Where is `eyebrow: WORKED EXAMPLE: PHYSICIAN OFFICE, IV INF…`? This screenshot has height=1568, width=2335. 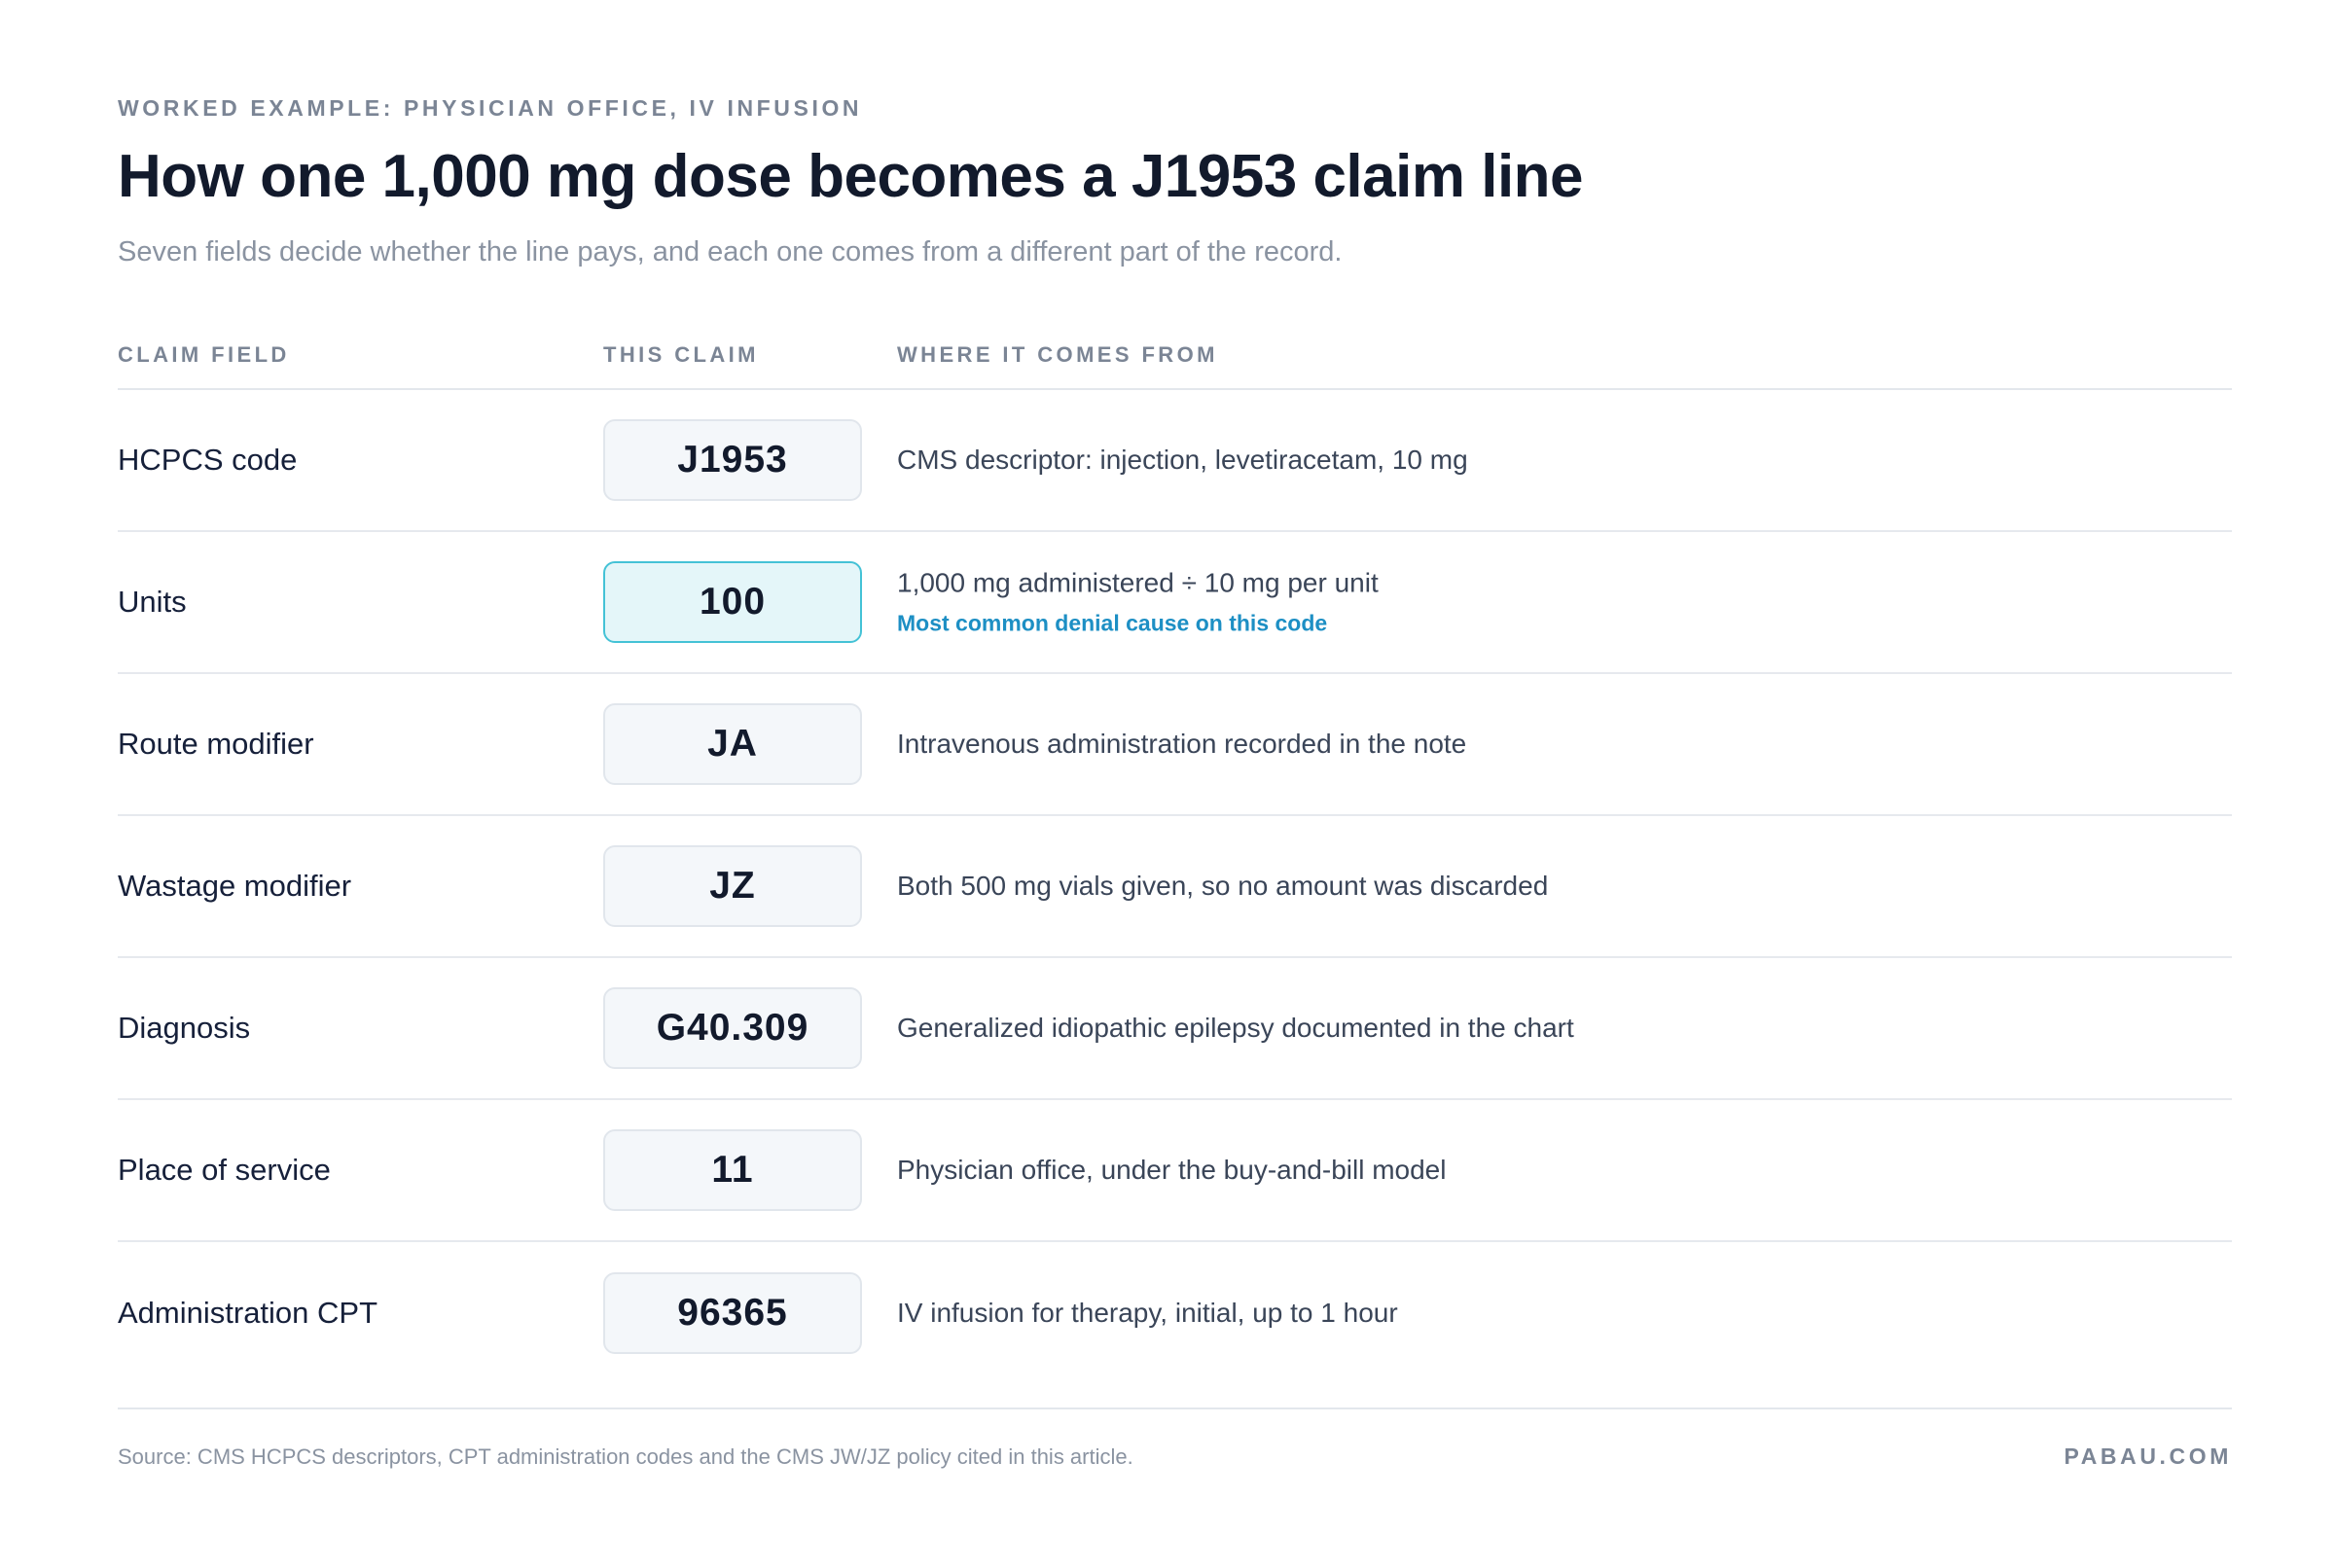 eyebrow: WORKED EXAMPLE: PHYSICIAN OFFICE, IV INF… is located at coordinates (490, 108).